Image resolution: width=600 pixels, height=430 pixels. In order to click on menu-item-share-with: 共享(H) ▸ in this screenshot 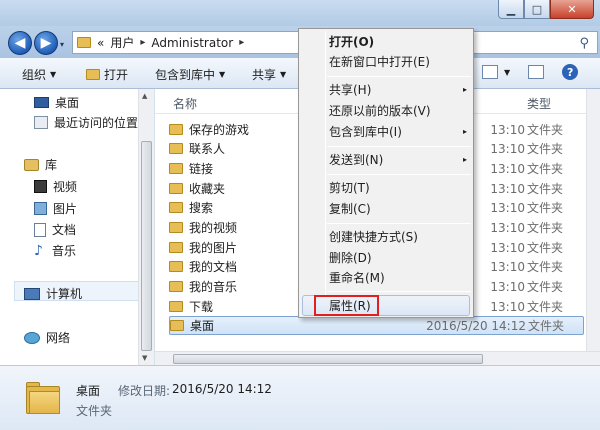, I will do `click(399, 90)`.